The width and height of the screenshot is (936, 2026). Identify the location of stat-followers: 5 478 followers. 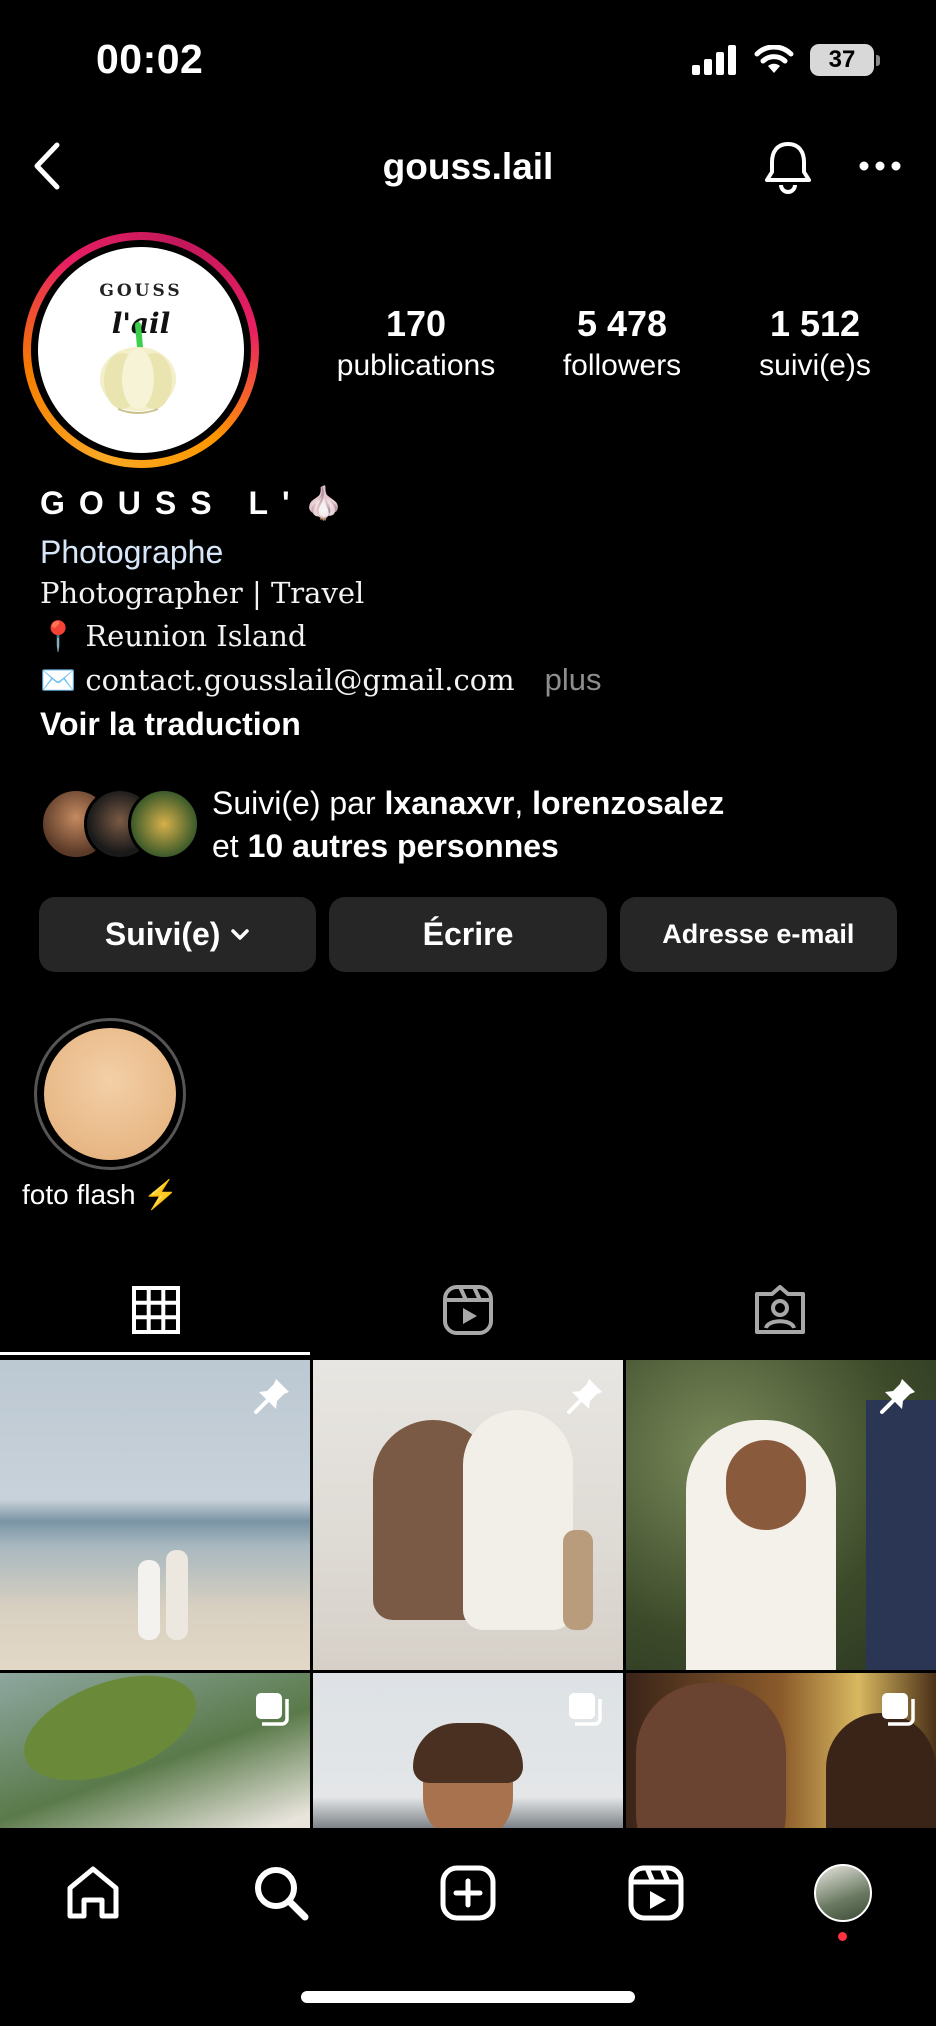
(622, 344).